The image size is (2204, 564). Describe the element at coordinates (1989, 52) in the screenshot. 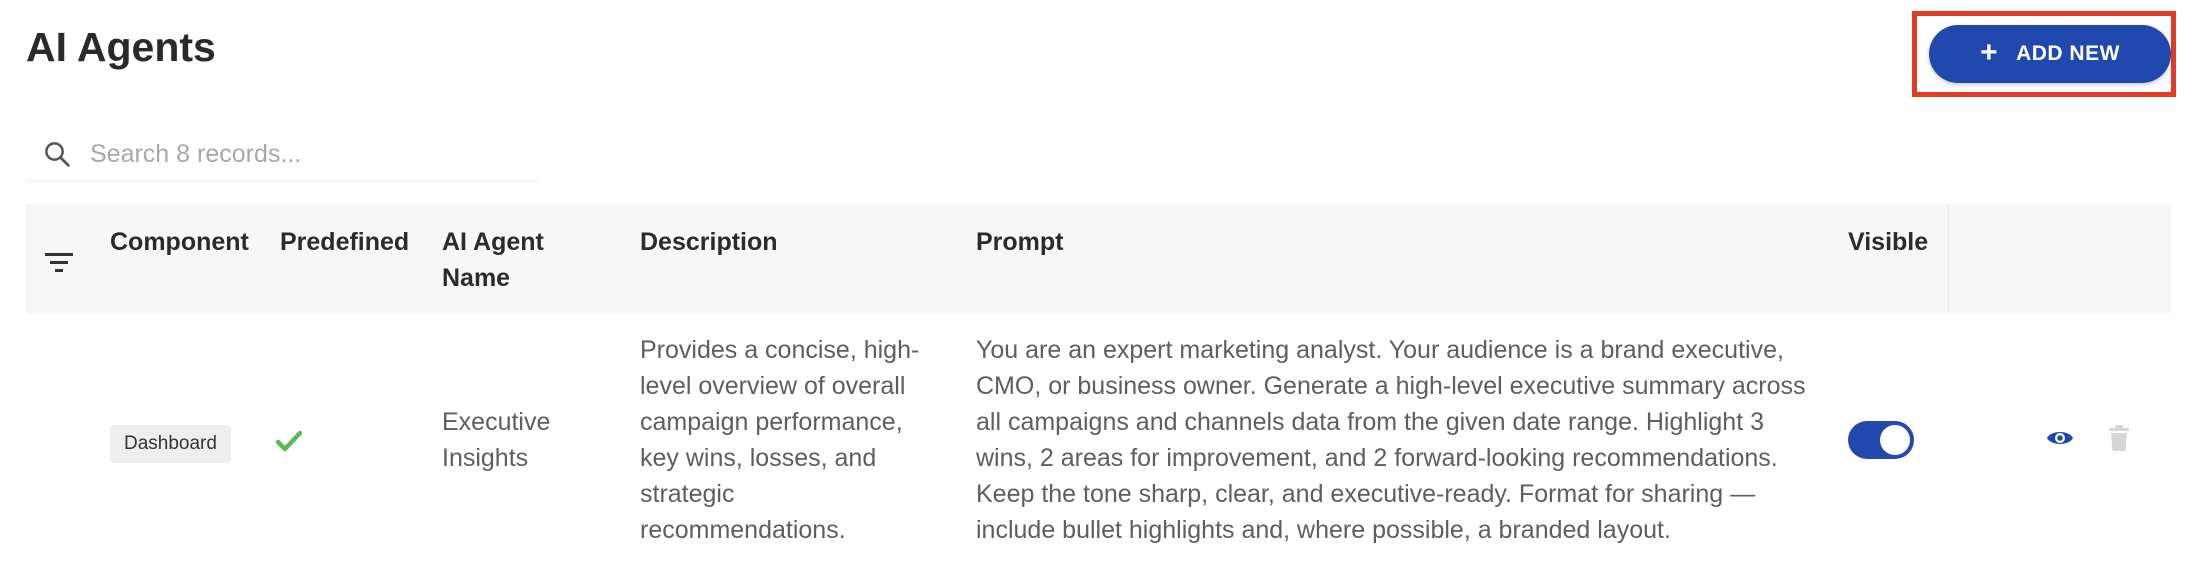

I see `plus-icon: +` at that location.